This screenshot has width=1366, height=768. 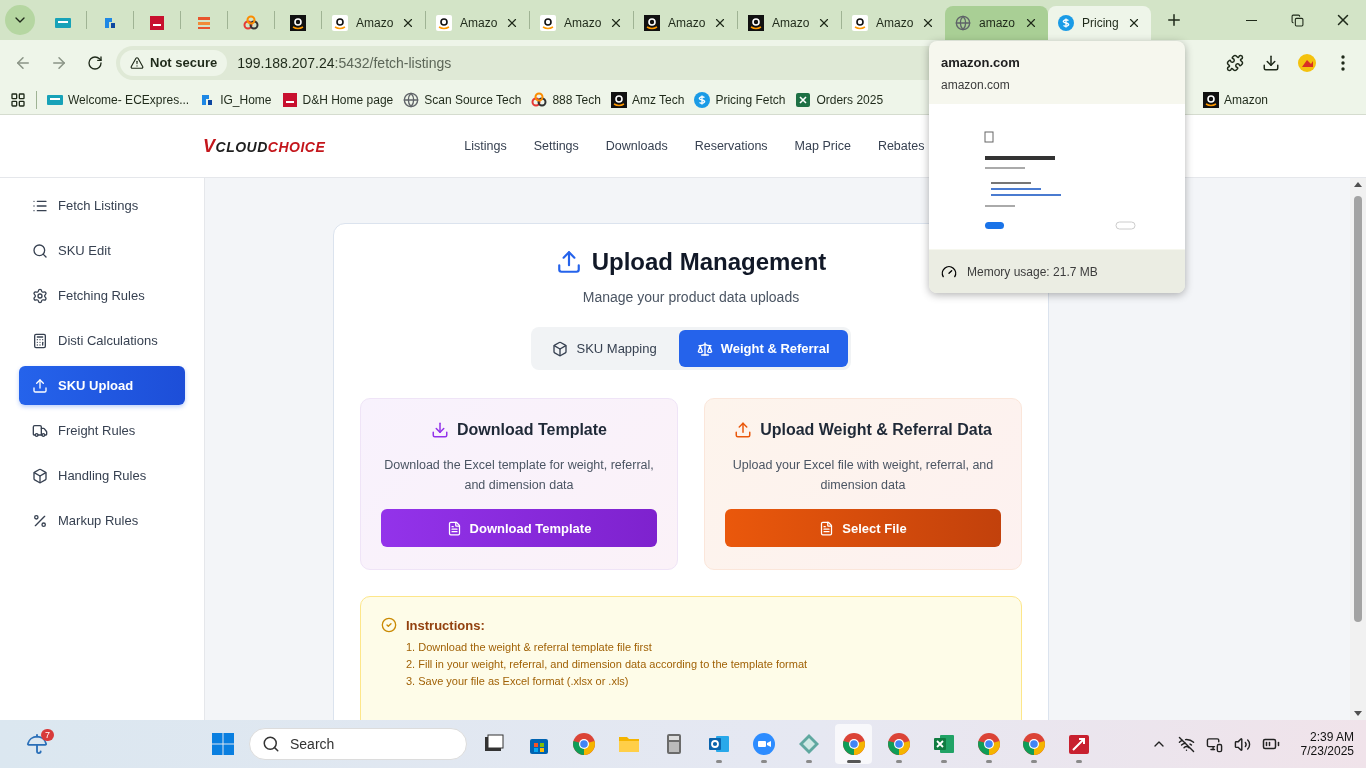 What do you see at coordinates (37, 744) in the screenshot?
I see `umbrella-icon` at bounding box center [37, 744].